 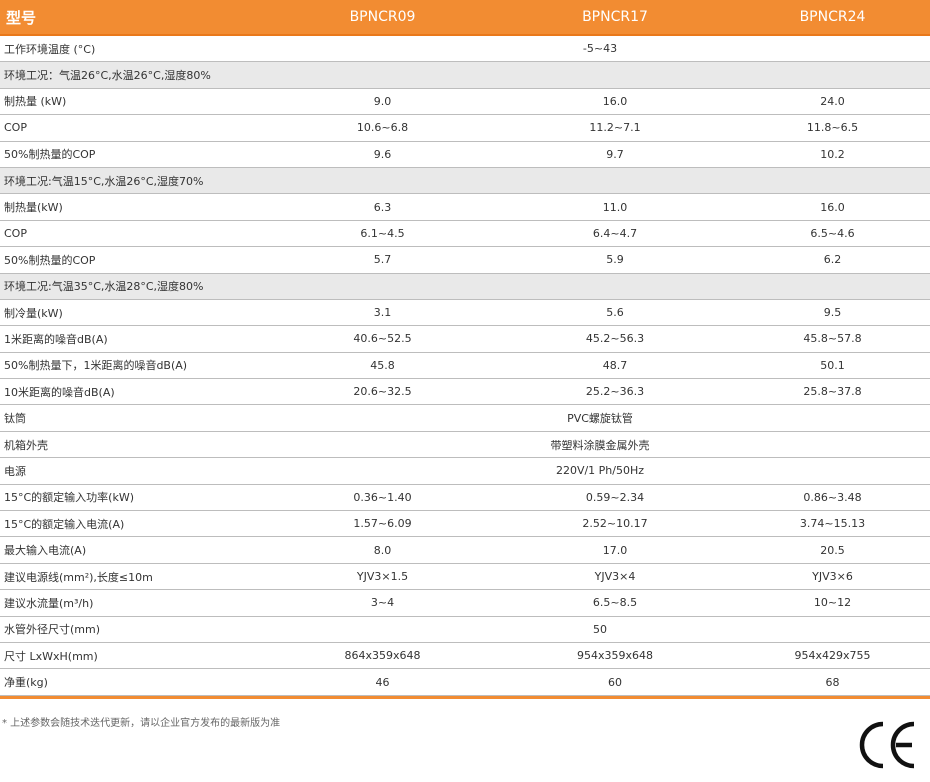 I want to click on cell-bpncr09: 3~4, so click(x=382, y=603).